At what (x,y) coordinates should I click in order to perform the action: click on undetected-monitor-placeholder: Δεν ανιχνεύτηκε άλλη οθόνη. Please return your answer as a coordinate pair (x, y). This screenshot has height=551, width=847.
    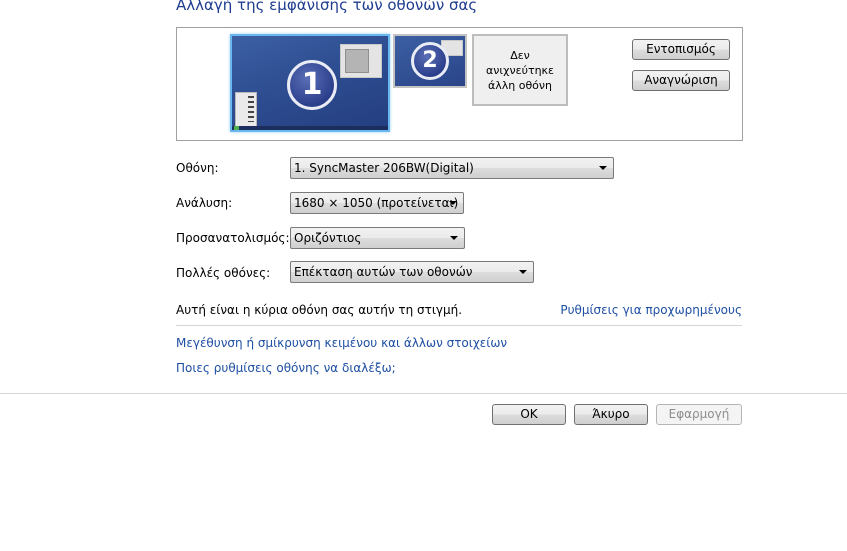
    Looking at the image, I should click on (520, 70).